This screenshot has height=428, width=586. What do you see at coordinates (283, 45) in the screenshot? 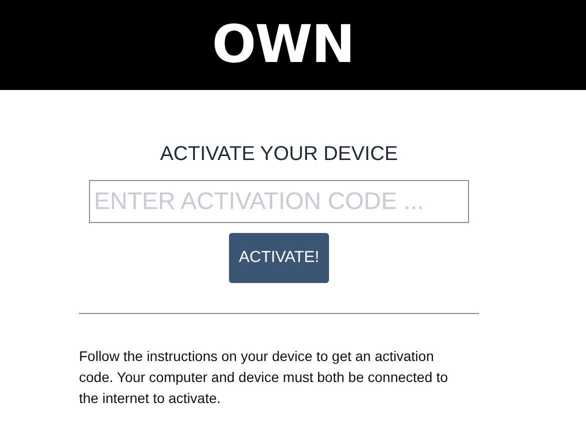
I see `logo: OWN` at bounding box center [283, 45].